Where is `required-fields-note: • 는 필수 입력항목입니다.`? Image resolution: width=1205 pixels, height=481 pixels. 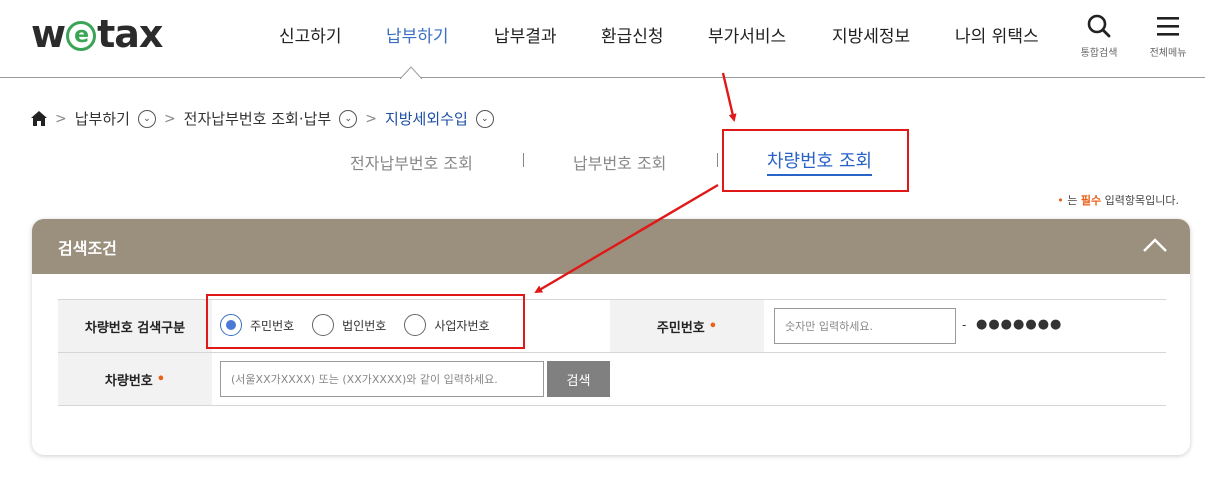
required-fields-note: • 는 필수 입력항목입니다. is located at coordinates (1118, 200).